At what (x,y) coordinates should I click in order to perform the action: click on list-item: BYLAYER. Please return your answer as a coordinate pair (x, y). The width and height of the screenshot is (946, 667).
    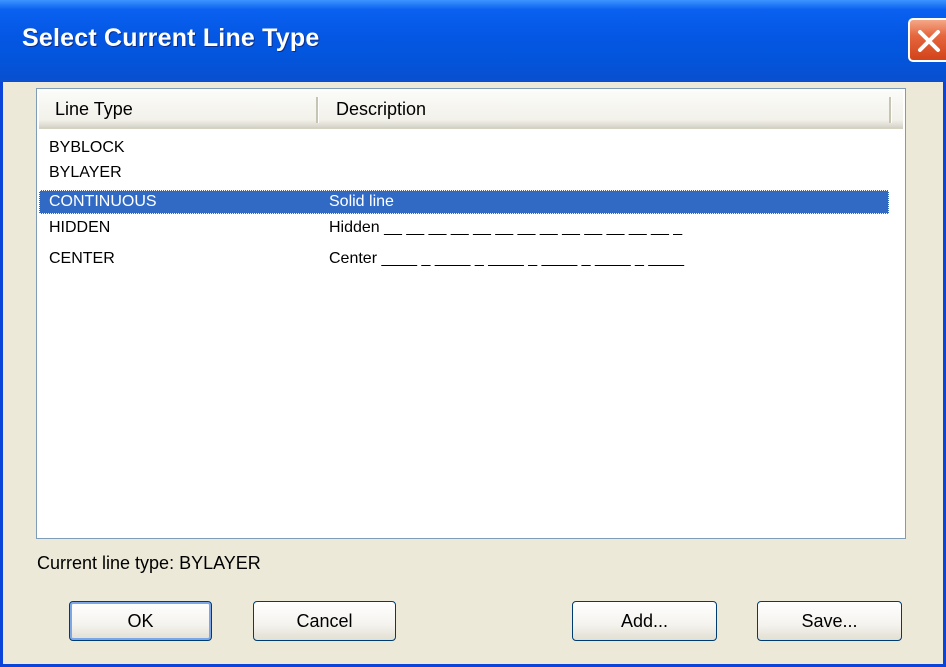
    Looking at the image, I should click on (464, 173).